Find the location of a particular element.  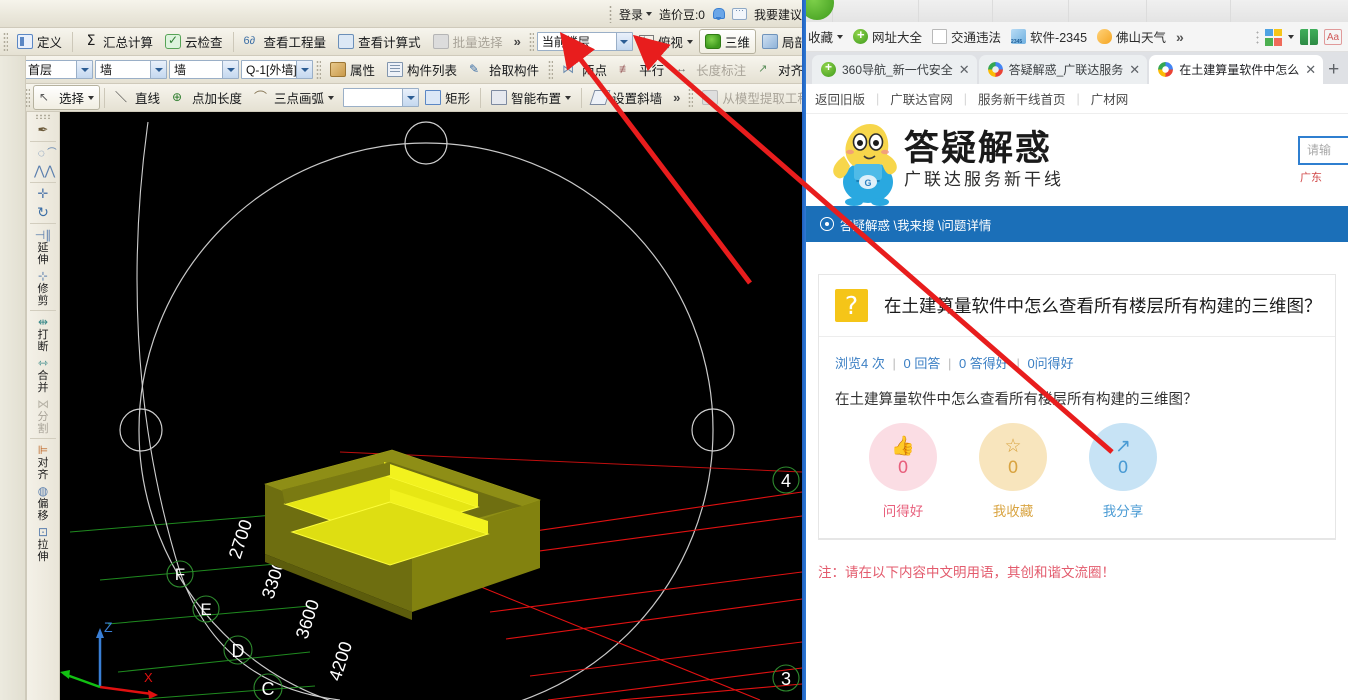

toolbar-label: 俯视 is located at coordinates (670, 43).